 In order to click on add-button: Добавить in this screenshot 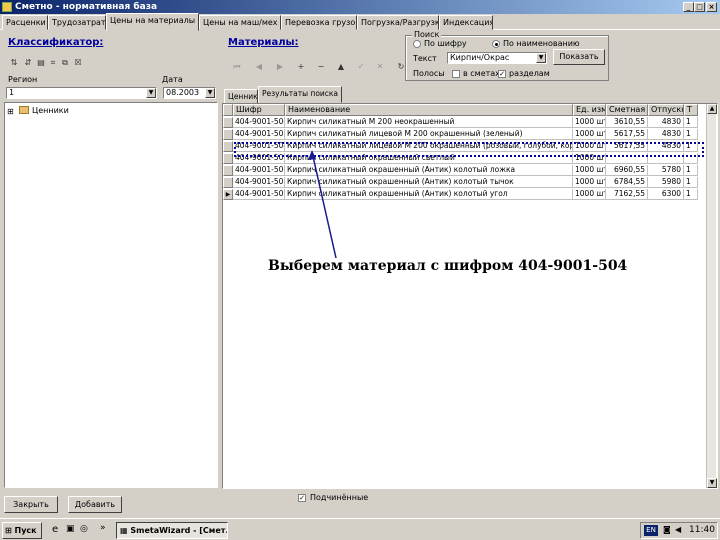, I will do `click(95, 504)`.